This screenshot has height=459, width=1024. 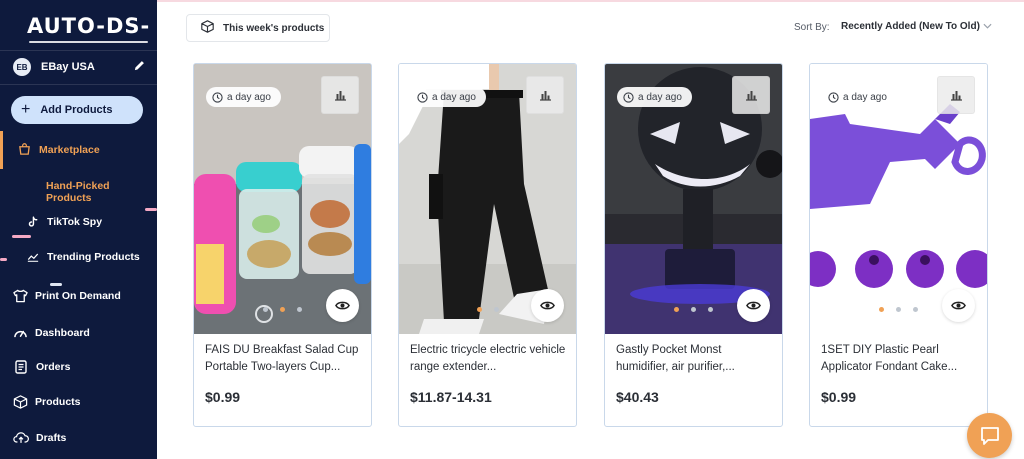 What do you see at coordinates (59, 149) in the screenshot?
I see `sidebar-item-marketplace: Marketplace` at bounding box center [59, 149].